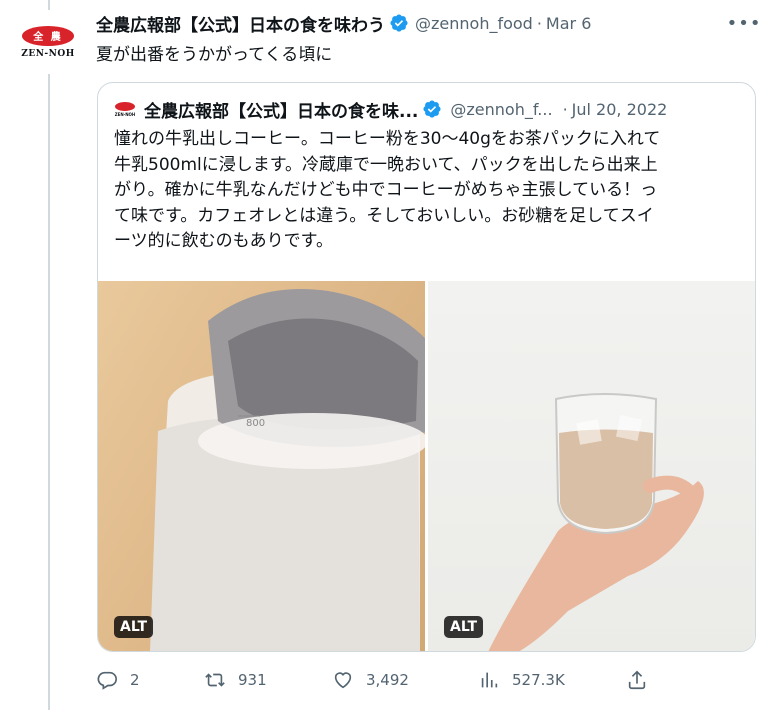 This screenshot has height=710, width=780. Describe the element at coordinates (48, 53) in the screenshot. I see `avatar-brand: ZEN-NOH` at that location.